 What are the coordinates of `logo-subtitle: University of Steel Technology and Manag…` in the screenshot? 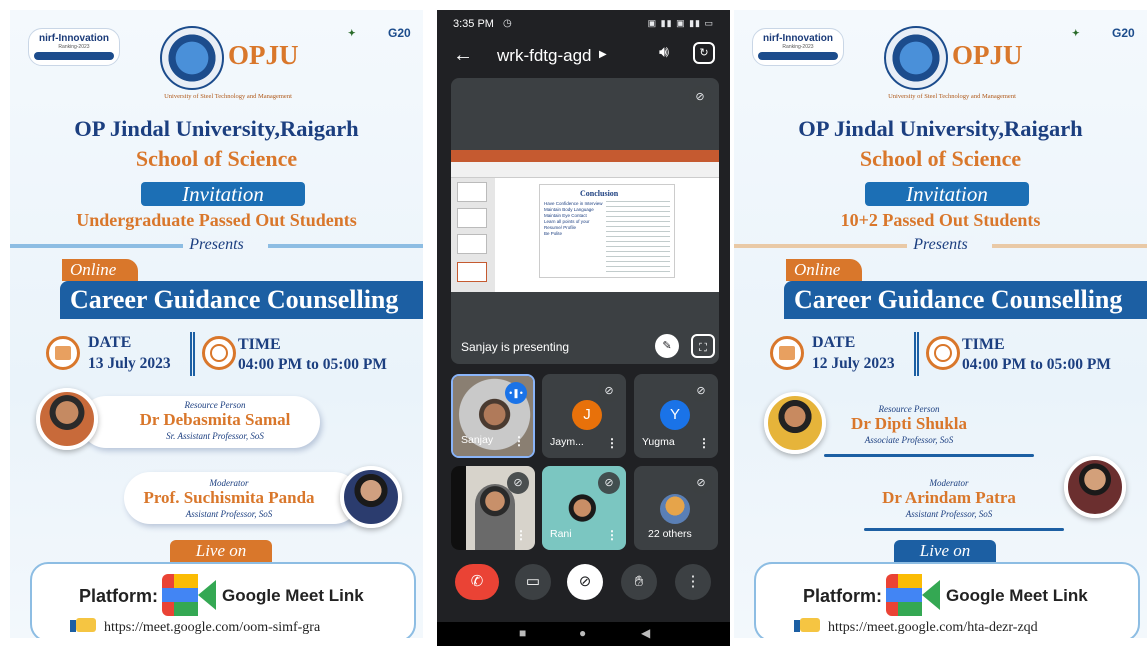 It's located at (952, 96).